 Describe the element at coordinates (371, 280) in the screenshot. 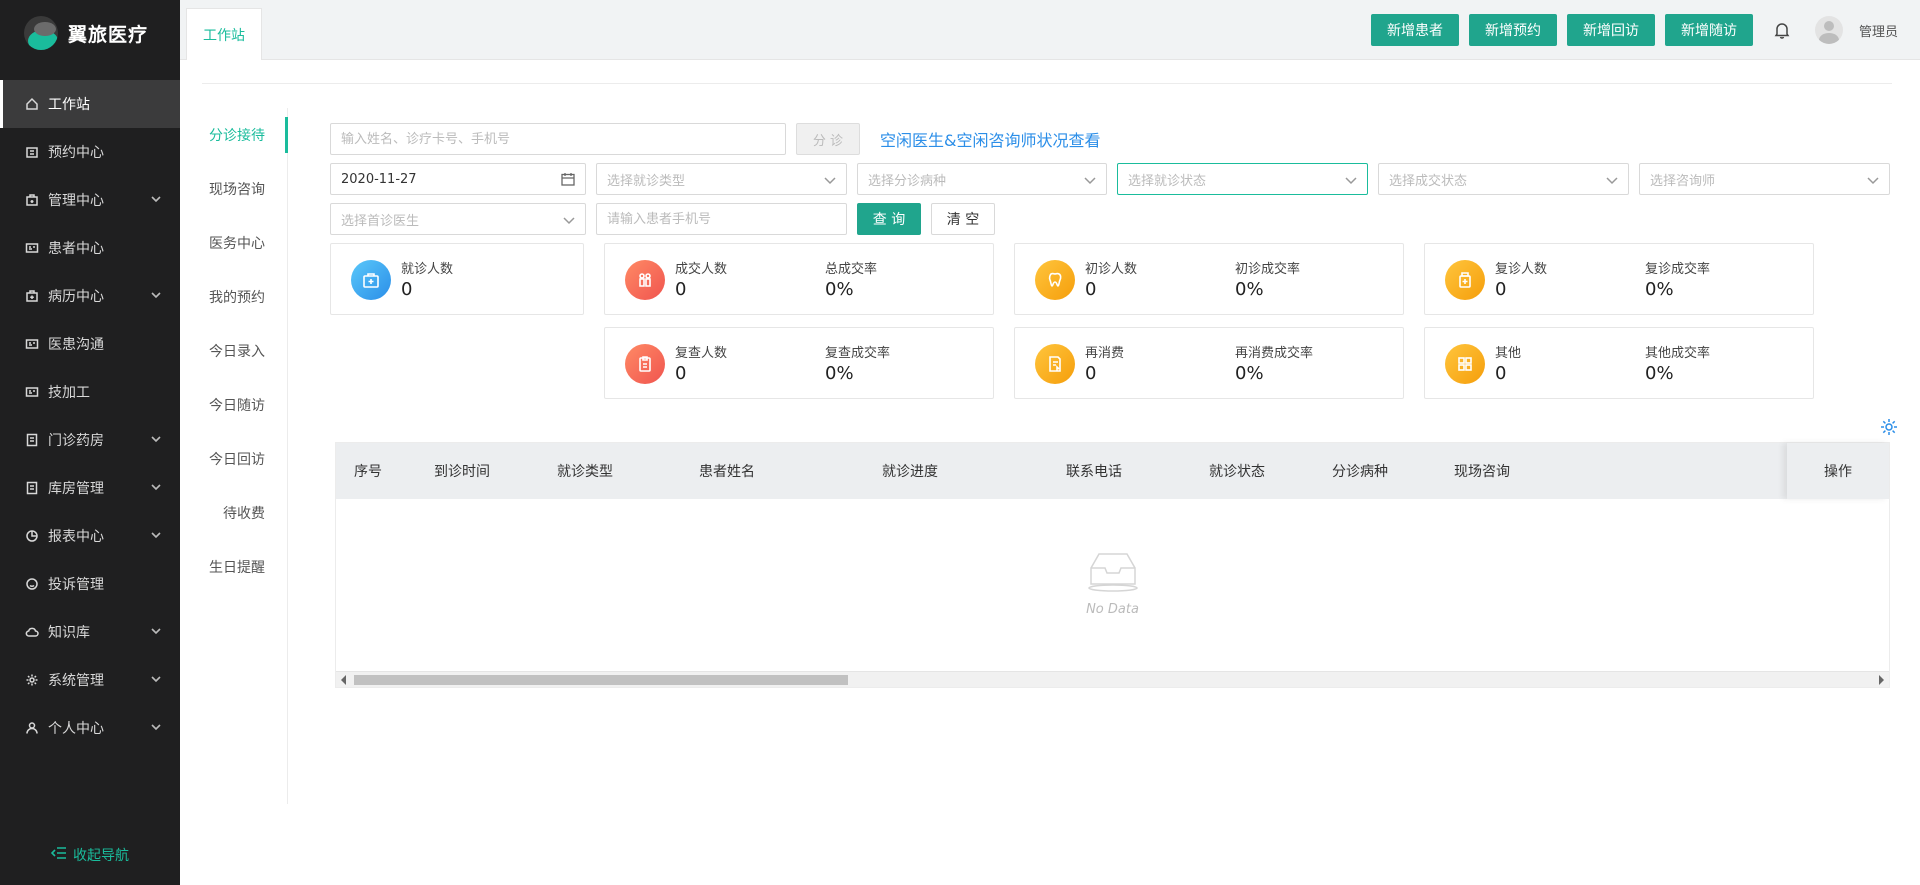

I see `medical-kit-icon` at that location.